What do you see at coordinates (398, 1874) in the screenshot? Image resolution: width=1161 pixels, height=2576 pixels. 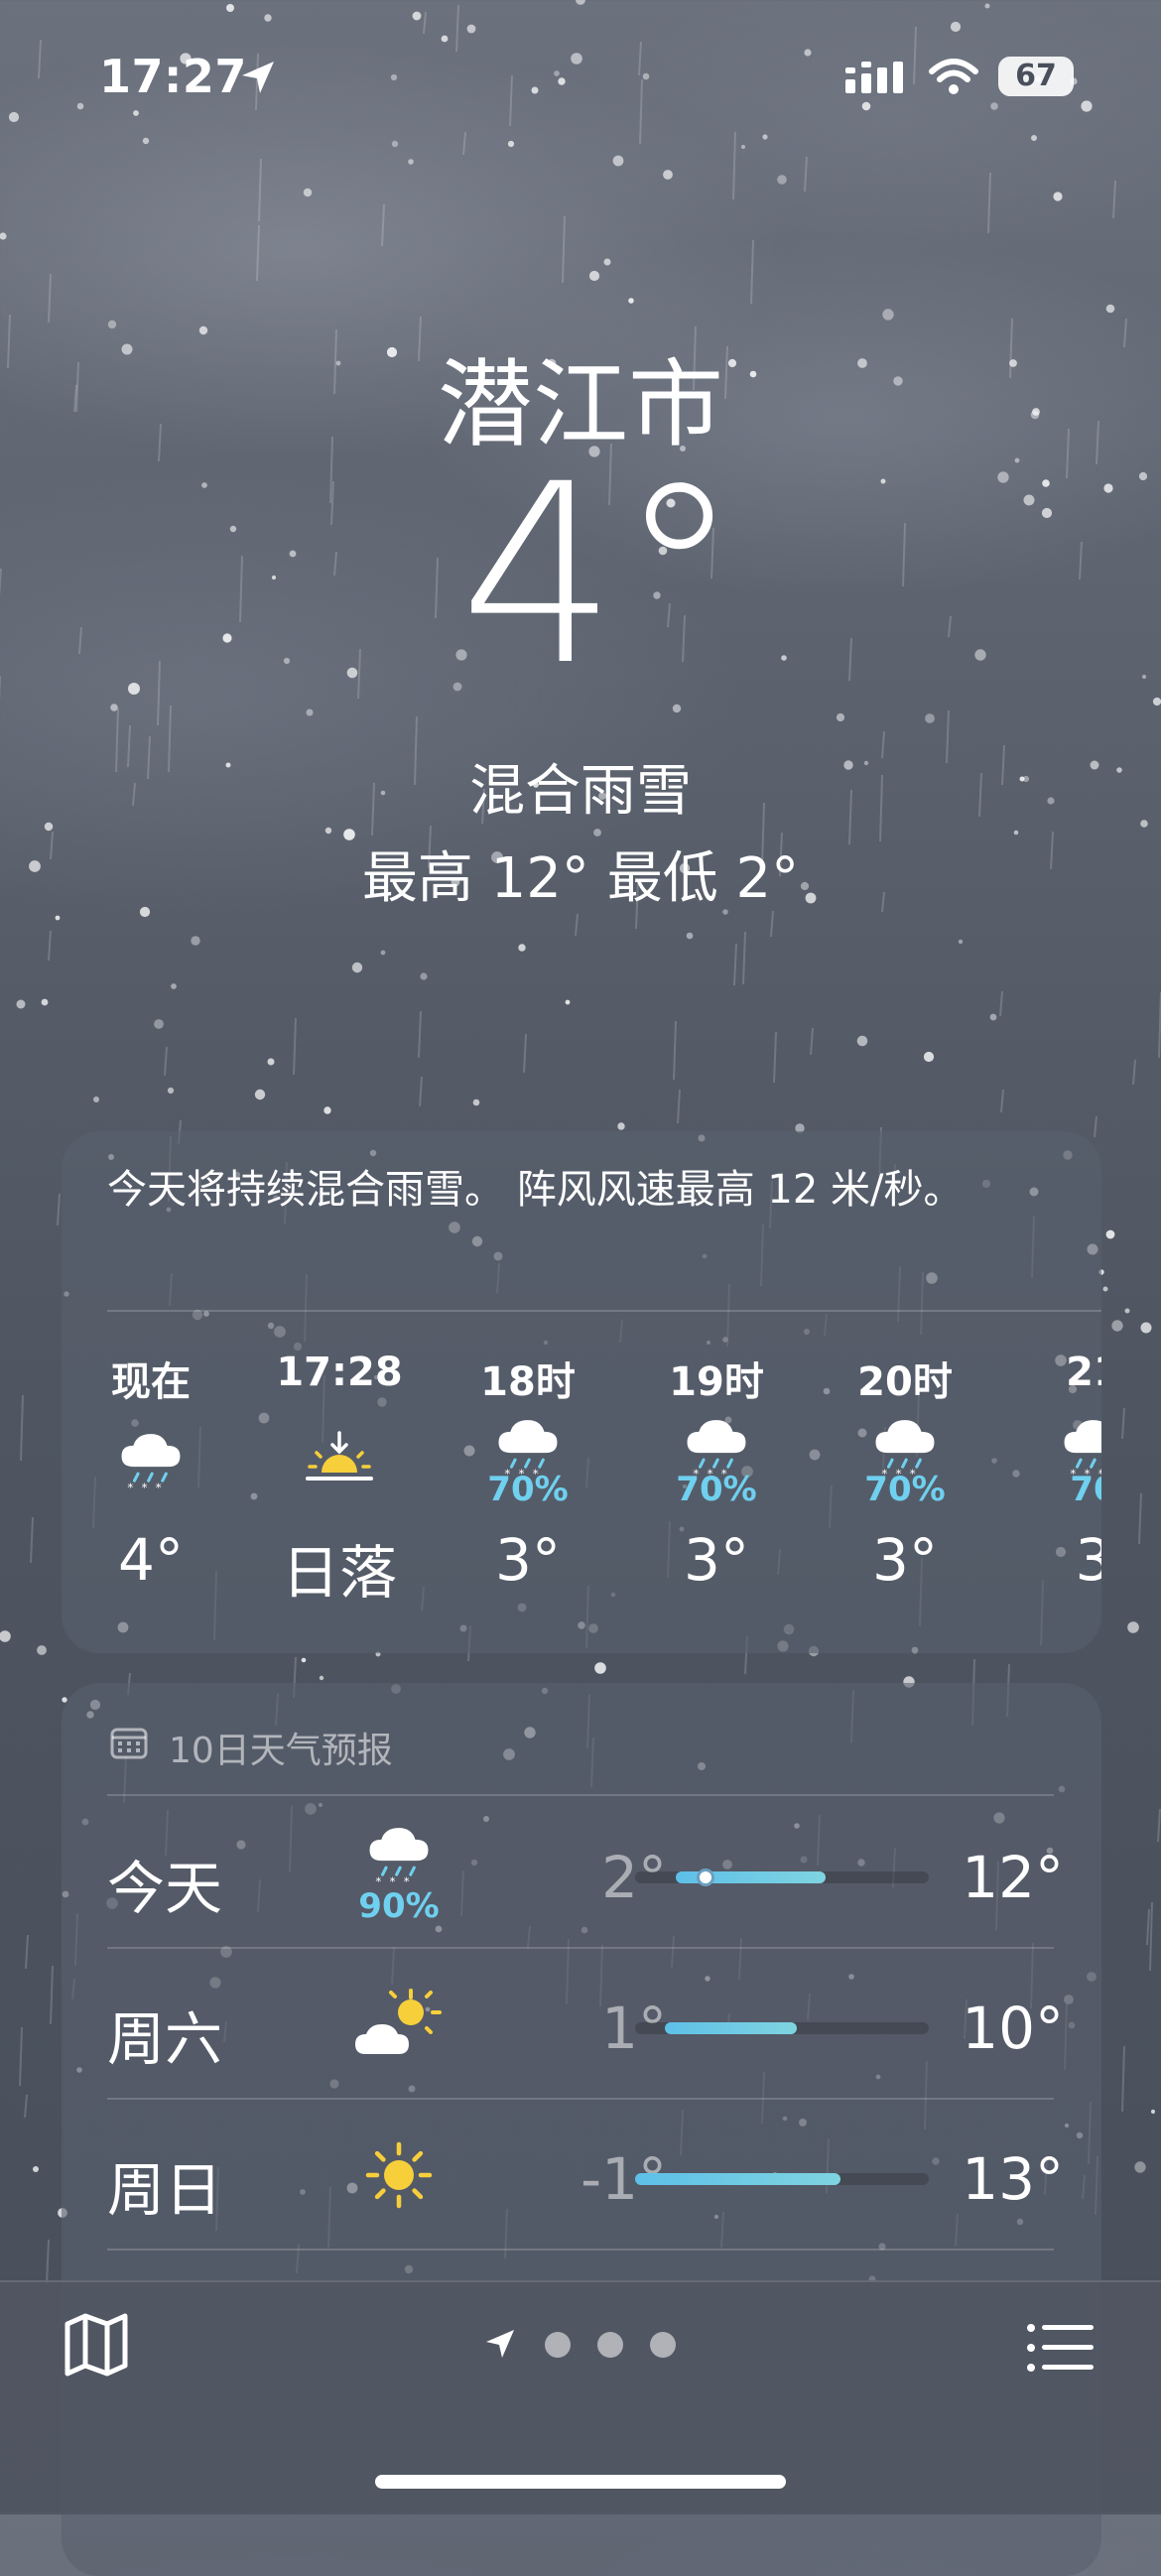 I see `sleet-icon: * * * 90%` at bounding box center [398, 1874].